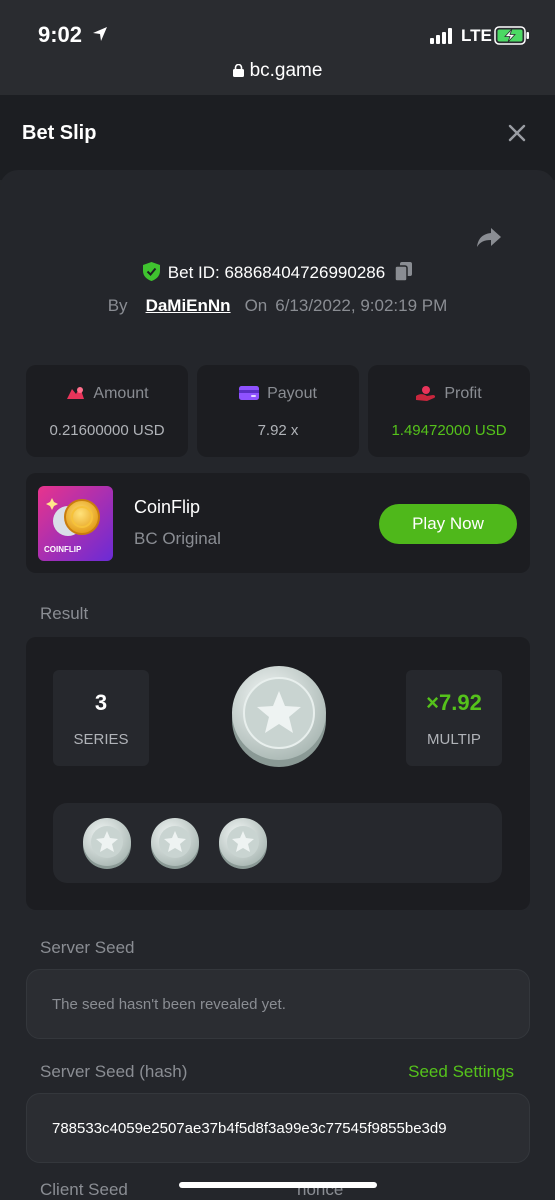 Image resolution: width=555 pixels, height=1200 pixels. Describe the element at coordinates (278, 430) in the screenshot. I see `payout-value: 7.92 x` at that location.